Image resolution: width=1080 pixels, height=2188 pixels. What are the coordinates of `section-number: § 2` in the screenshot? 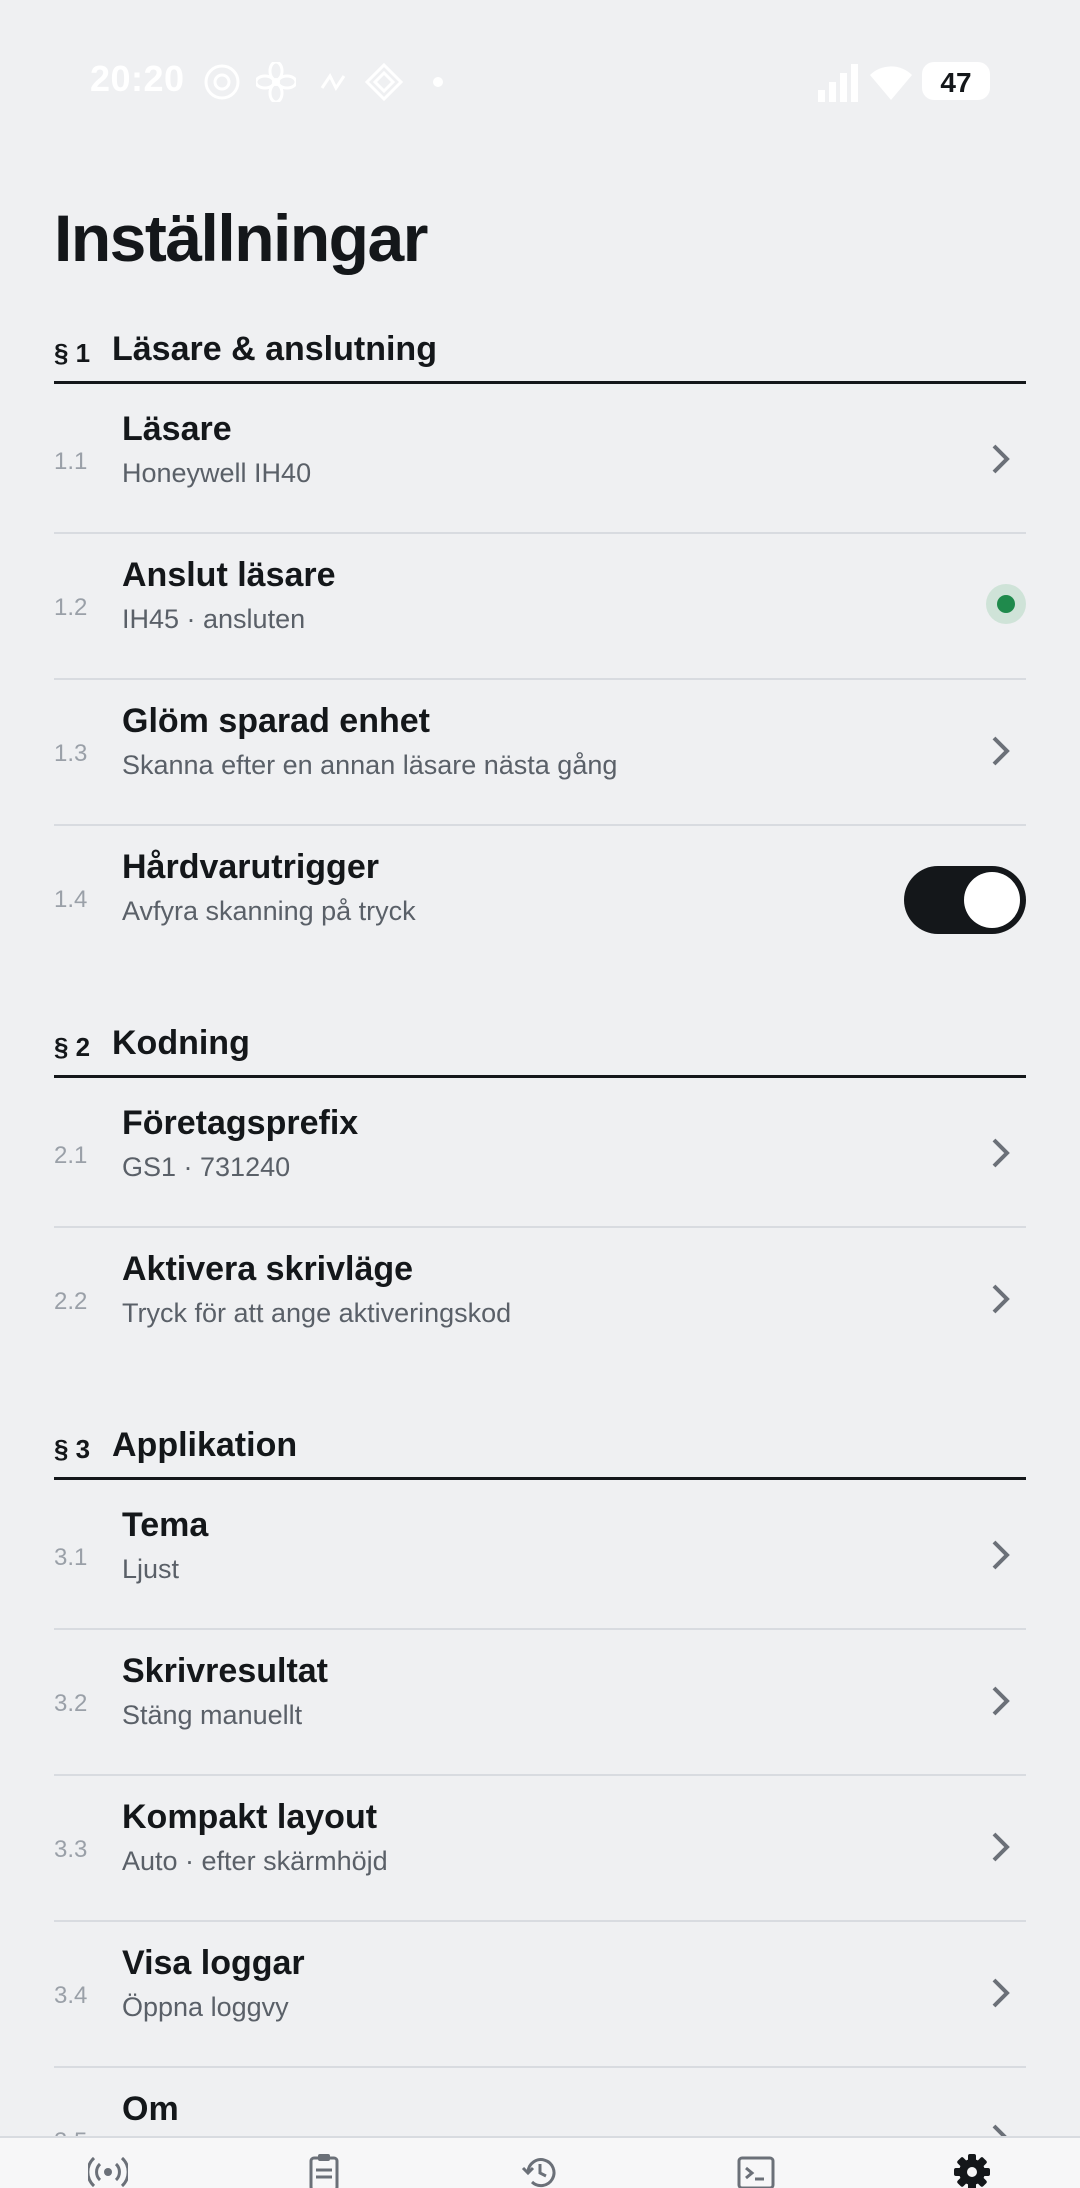 It's located at (72, 1047).